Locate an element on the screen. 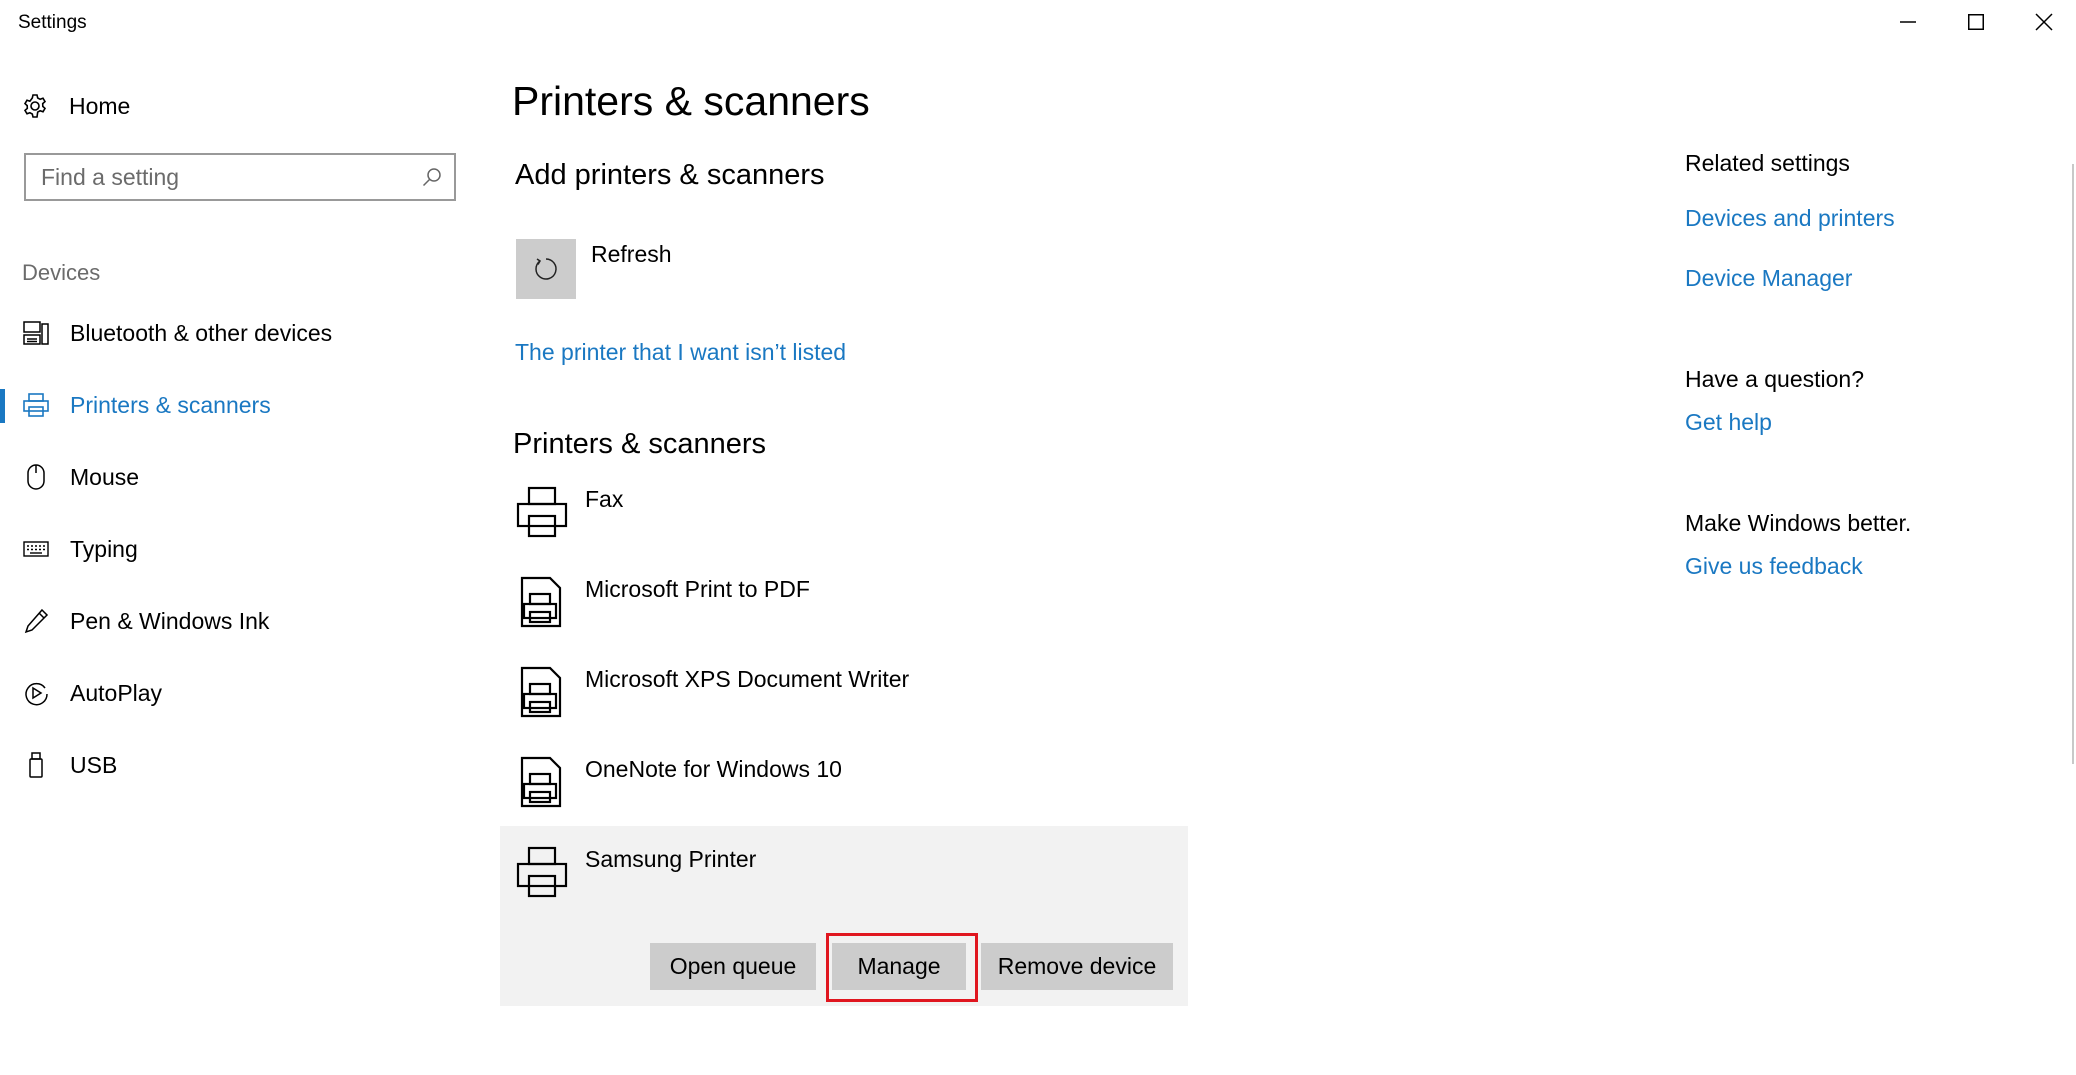 The width and height of the screenshot is (2076, 1075). nav-item-pen: Pen & Windows Ink is located at coordinates (235, 621).